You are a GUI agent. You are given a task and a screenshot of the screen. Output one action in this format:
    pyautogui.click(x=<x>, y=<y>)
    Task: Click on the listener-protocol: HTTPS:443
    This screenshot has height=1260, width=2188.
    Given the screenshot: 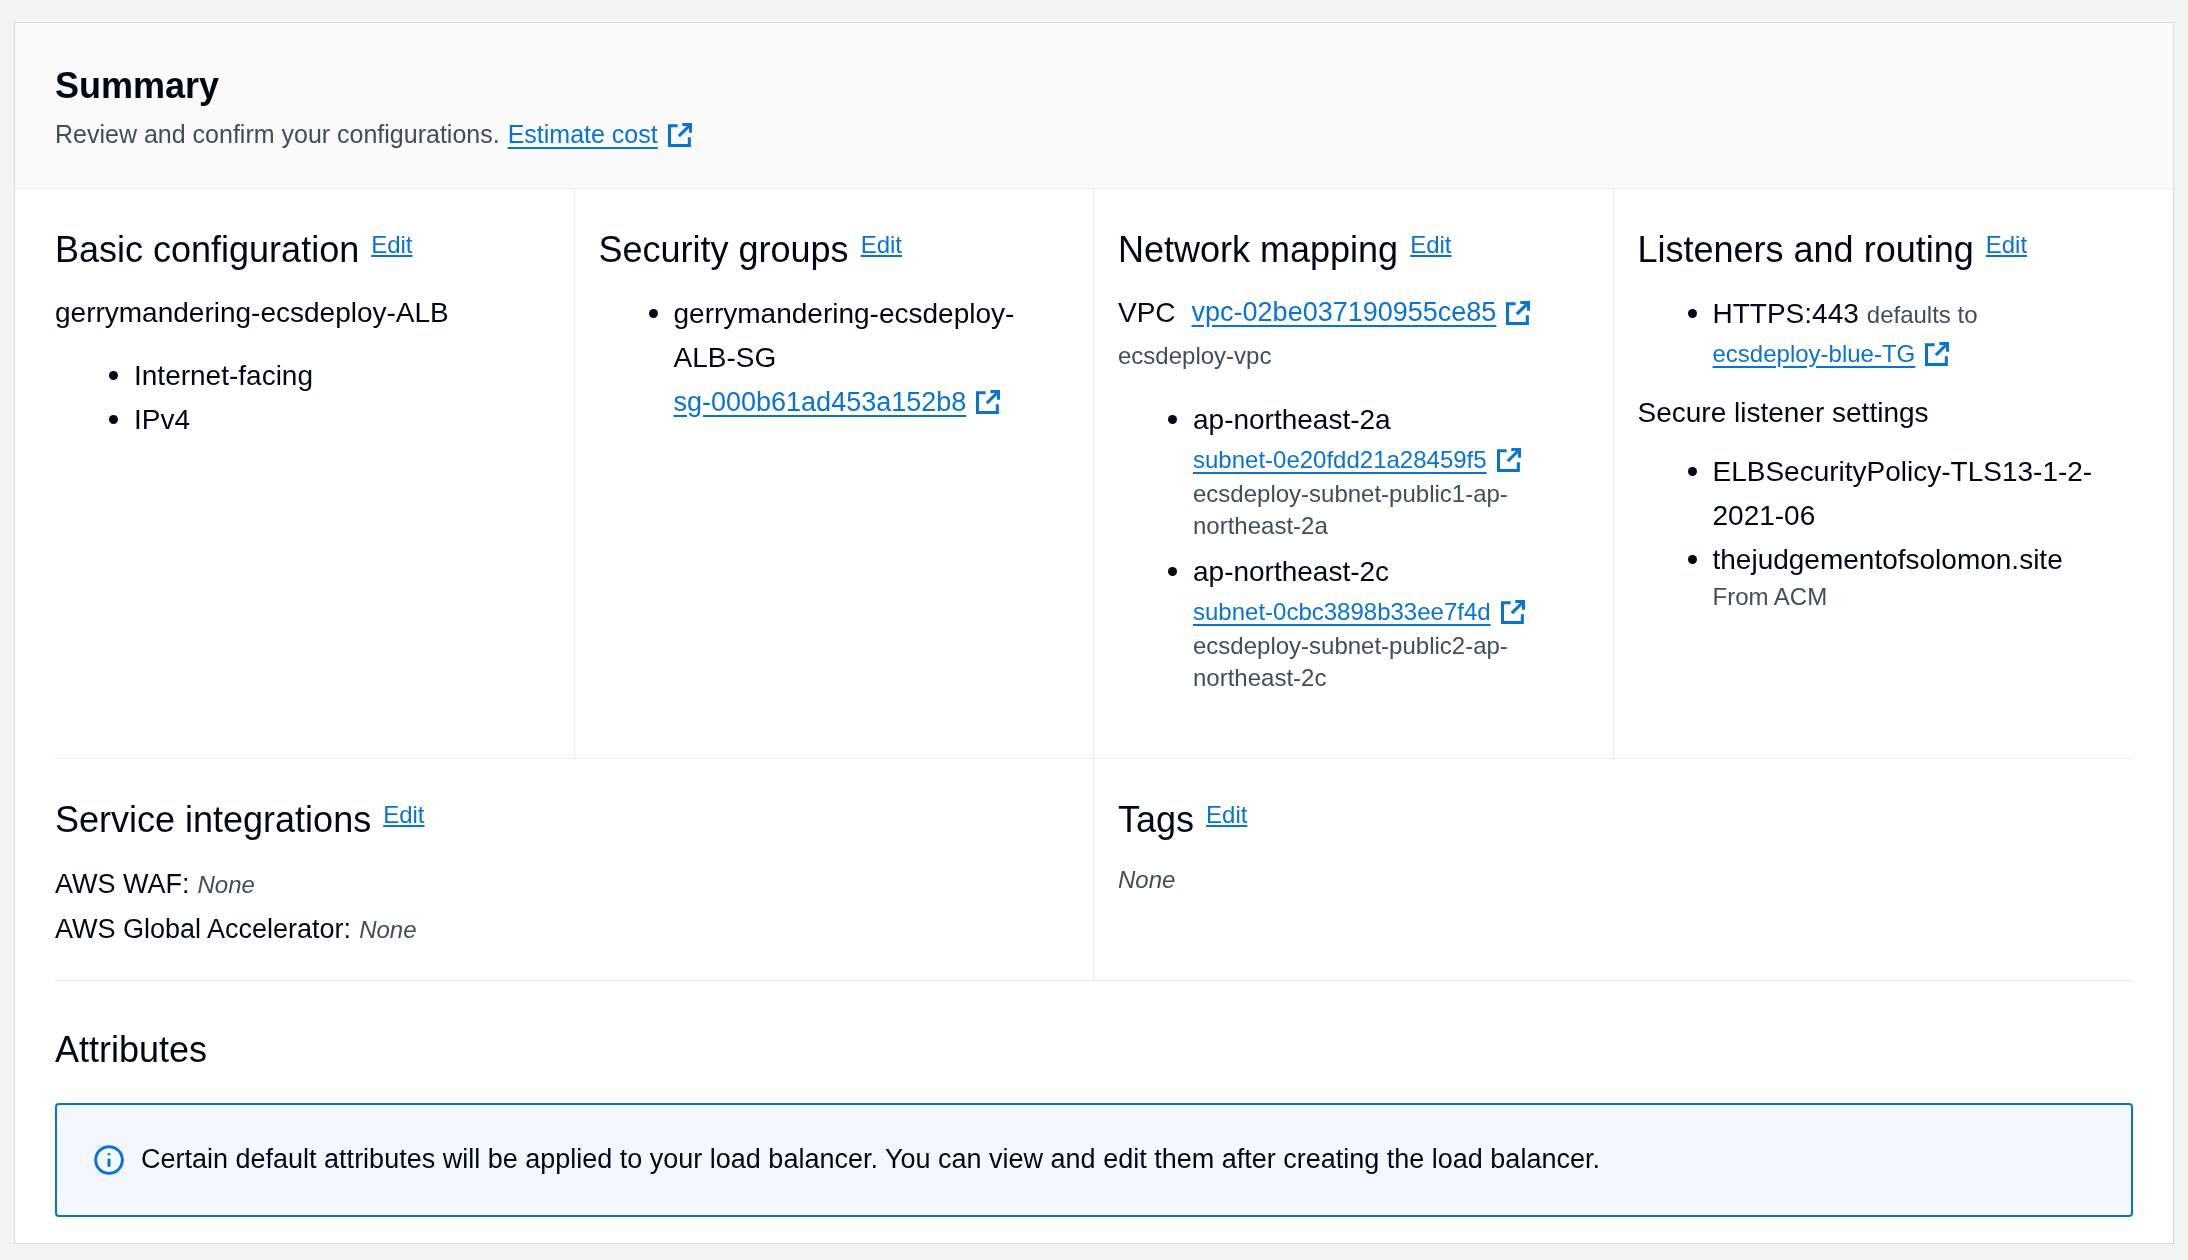 What is the action you would take?
    pyautogui.click(x=1785, y=313)
    